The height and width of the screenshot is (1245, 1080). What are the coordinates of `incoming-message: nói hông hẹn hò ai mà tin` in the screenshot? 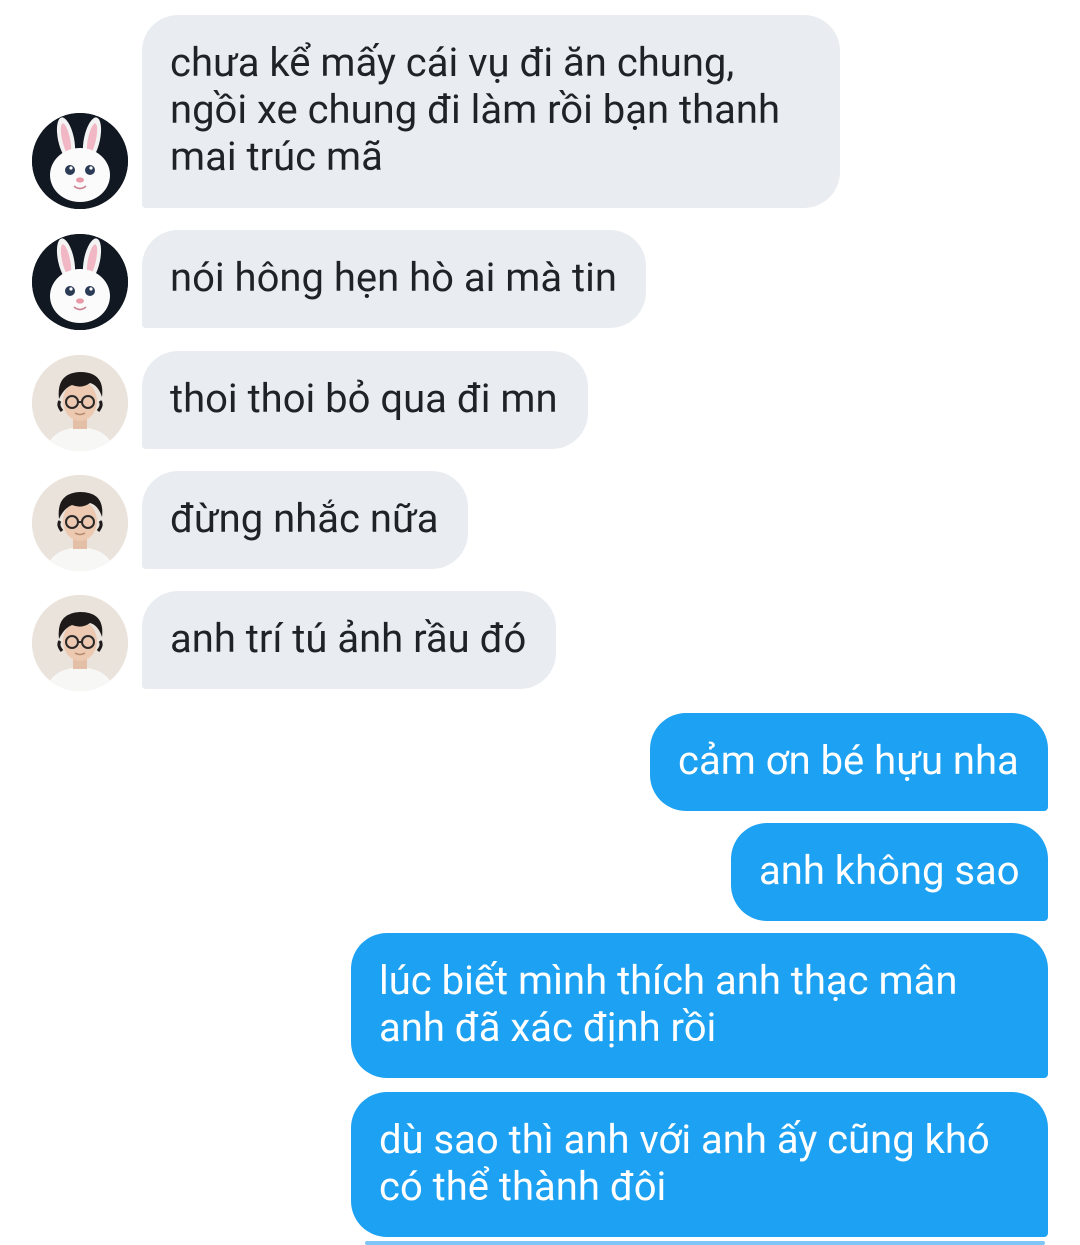 It's located at (394, 279).